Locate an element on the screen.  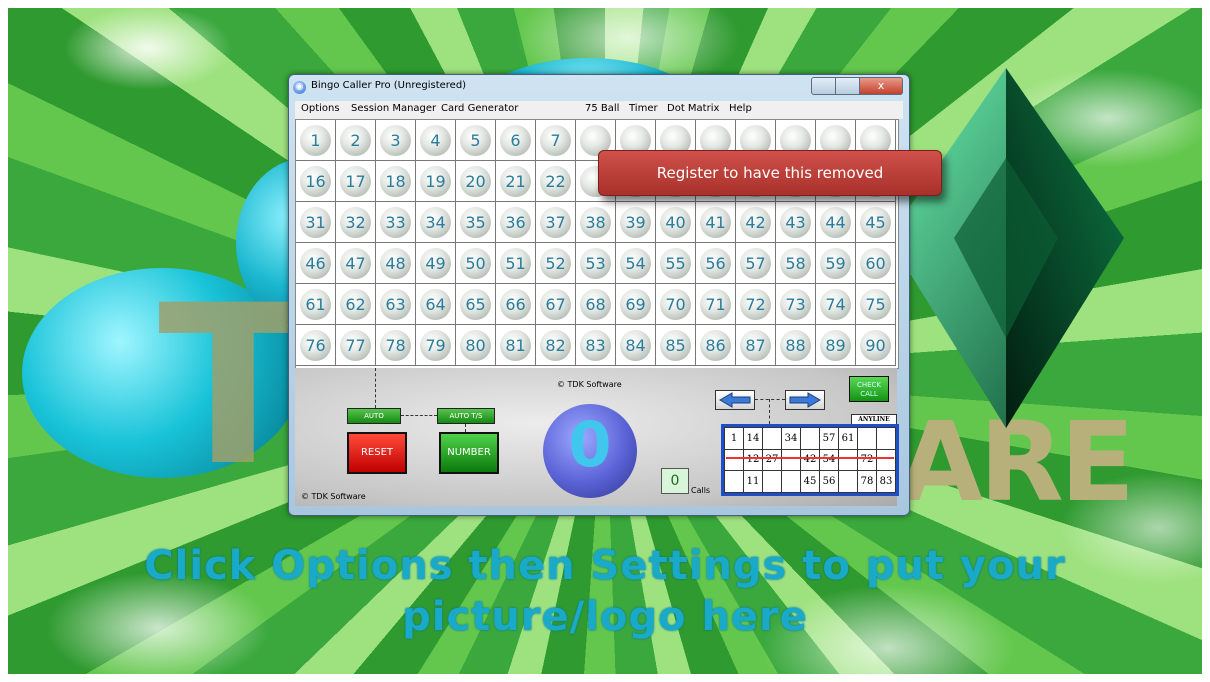
number-ball: 37 is located at coordinates (555, 222).